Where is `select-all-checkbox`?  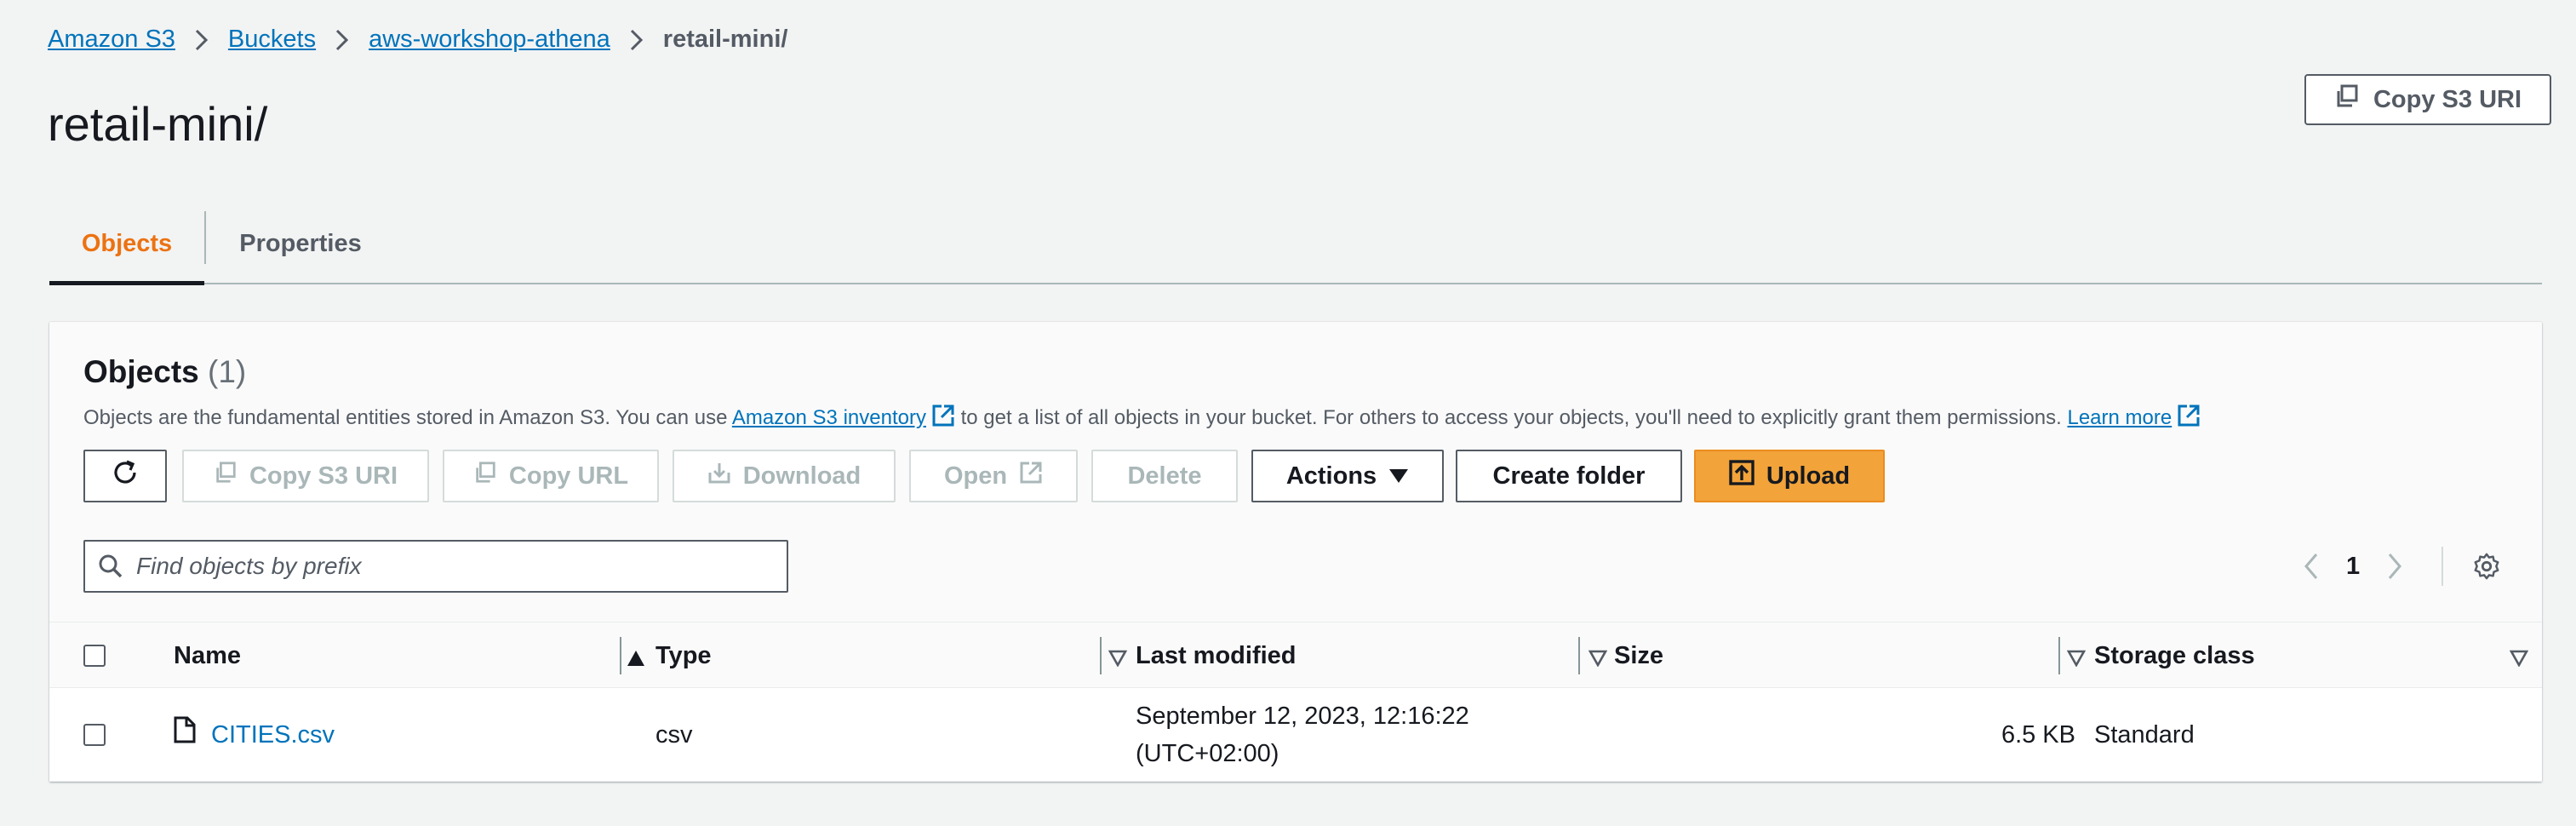
select-all-checkbox is located at coordinates (94, 656).